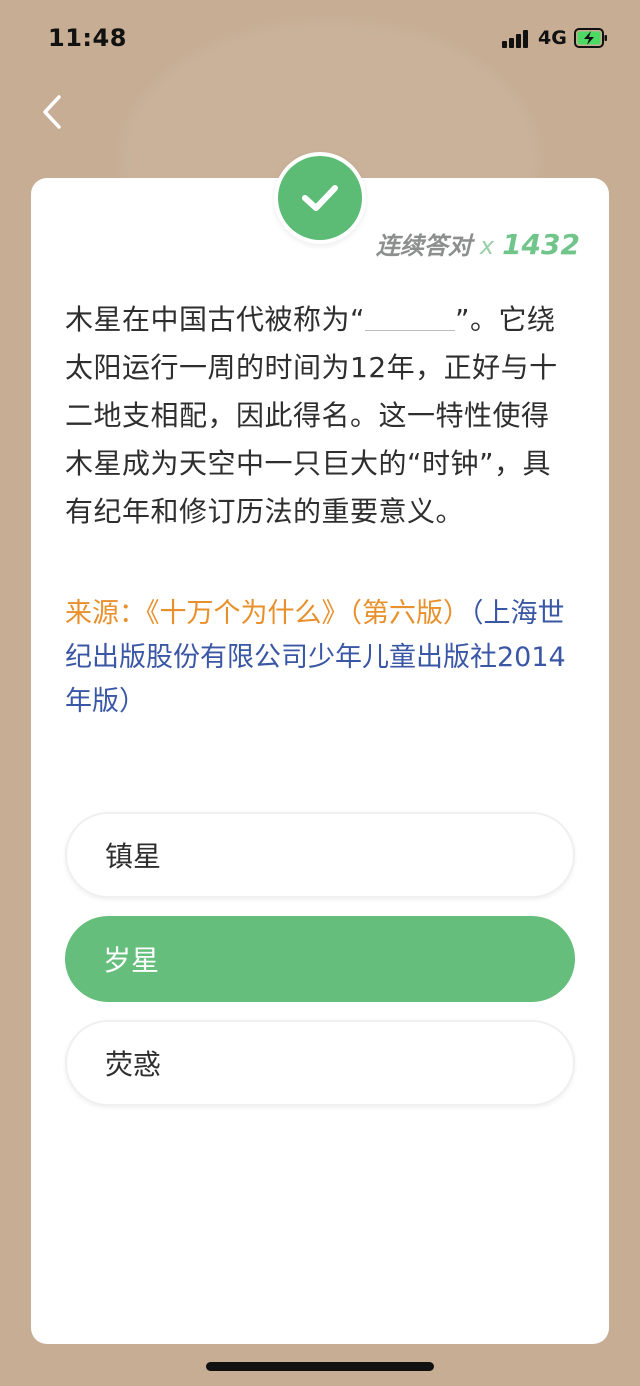 This screenshot has height=1386, width=640. What do you see at coordinates (320, 1063) in the screenshot?
I see `option-3: 荧惑` at bounding box center [320, 1063].